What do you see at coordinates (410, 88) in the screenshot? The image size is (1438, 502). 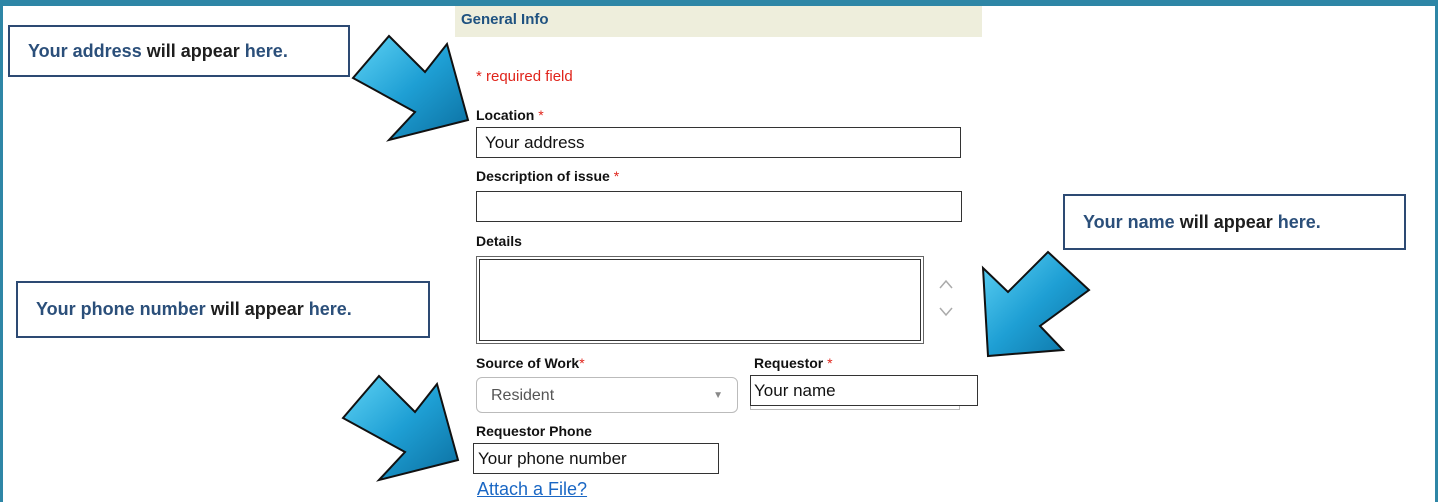 I see `arrow-to-location-icon` at bounding box center [410, 88].